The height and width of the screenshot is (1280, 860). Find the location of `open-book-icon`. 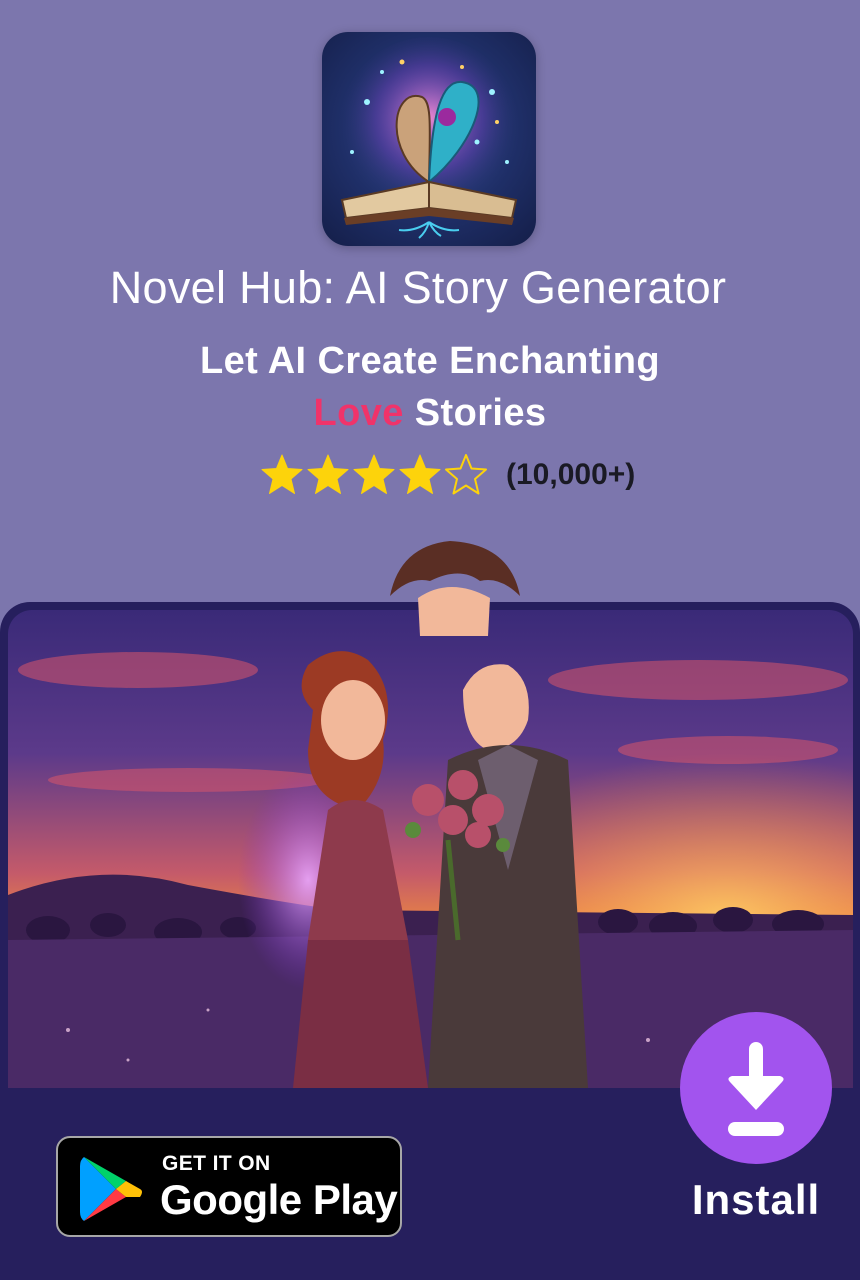

open-book-icon is located at coordinates (429, 138).